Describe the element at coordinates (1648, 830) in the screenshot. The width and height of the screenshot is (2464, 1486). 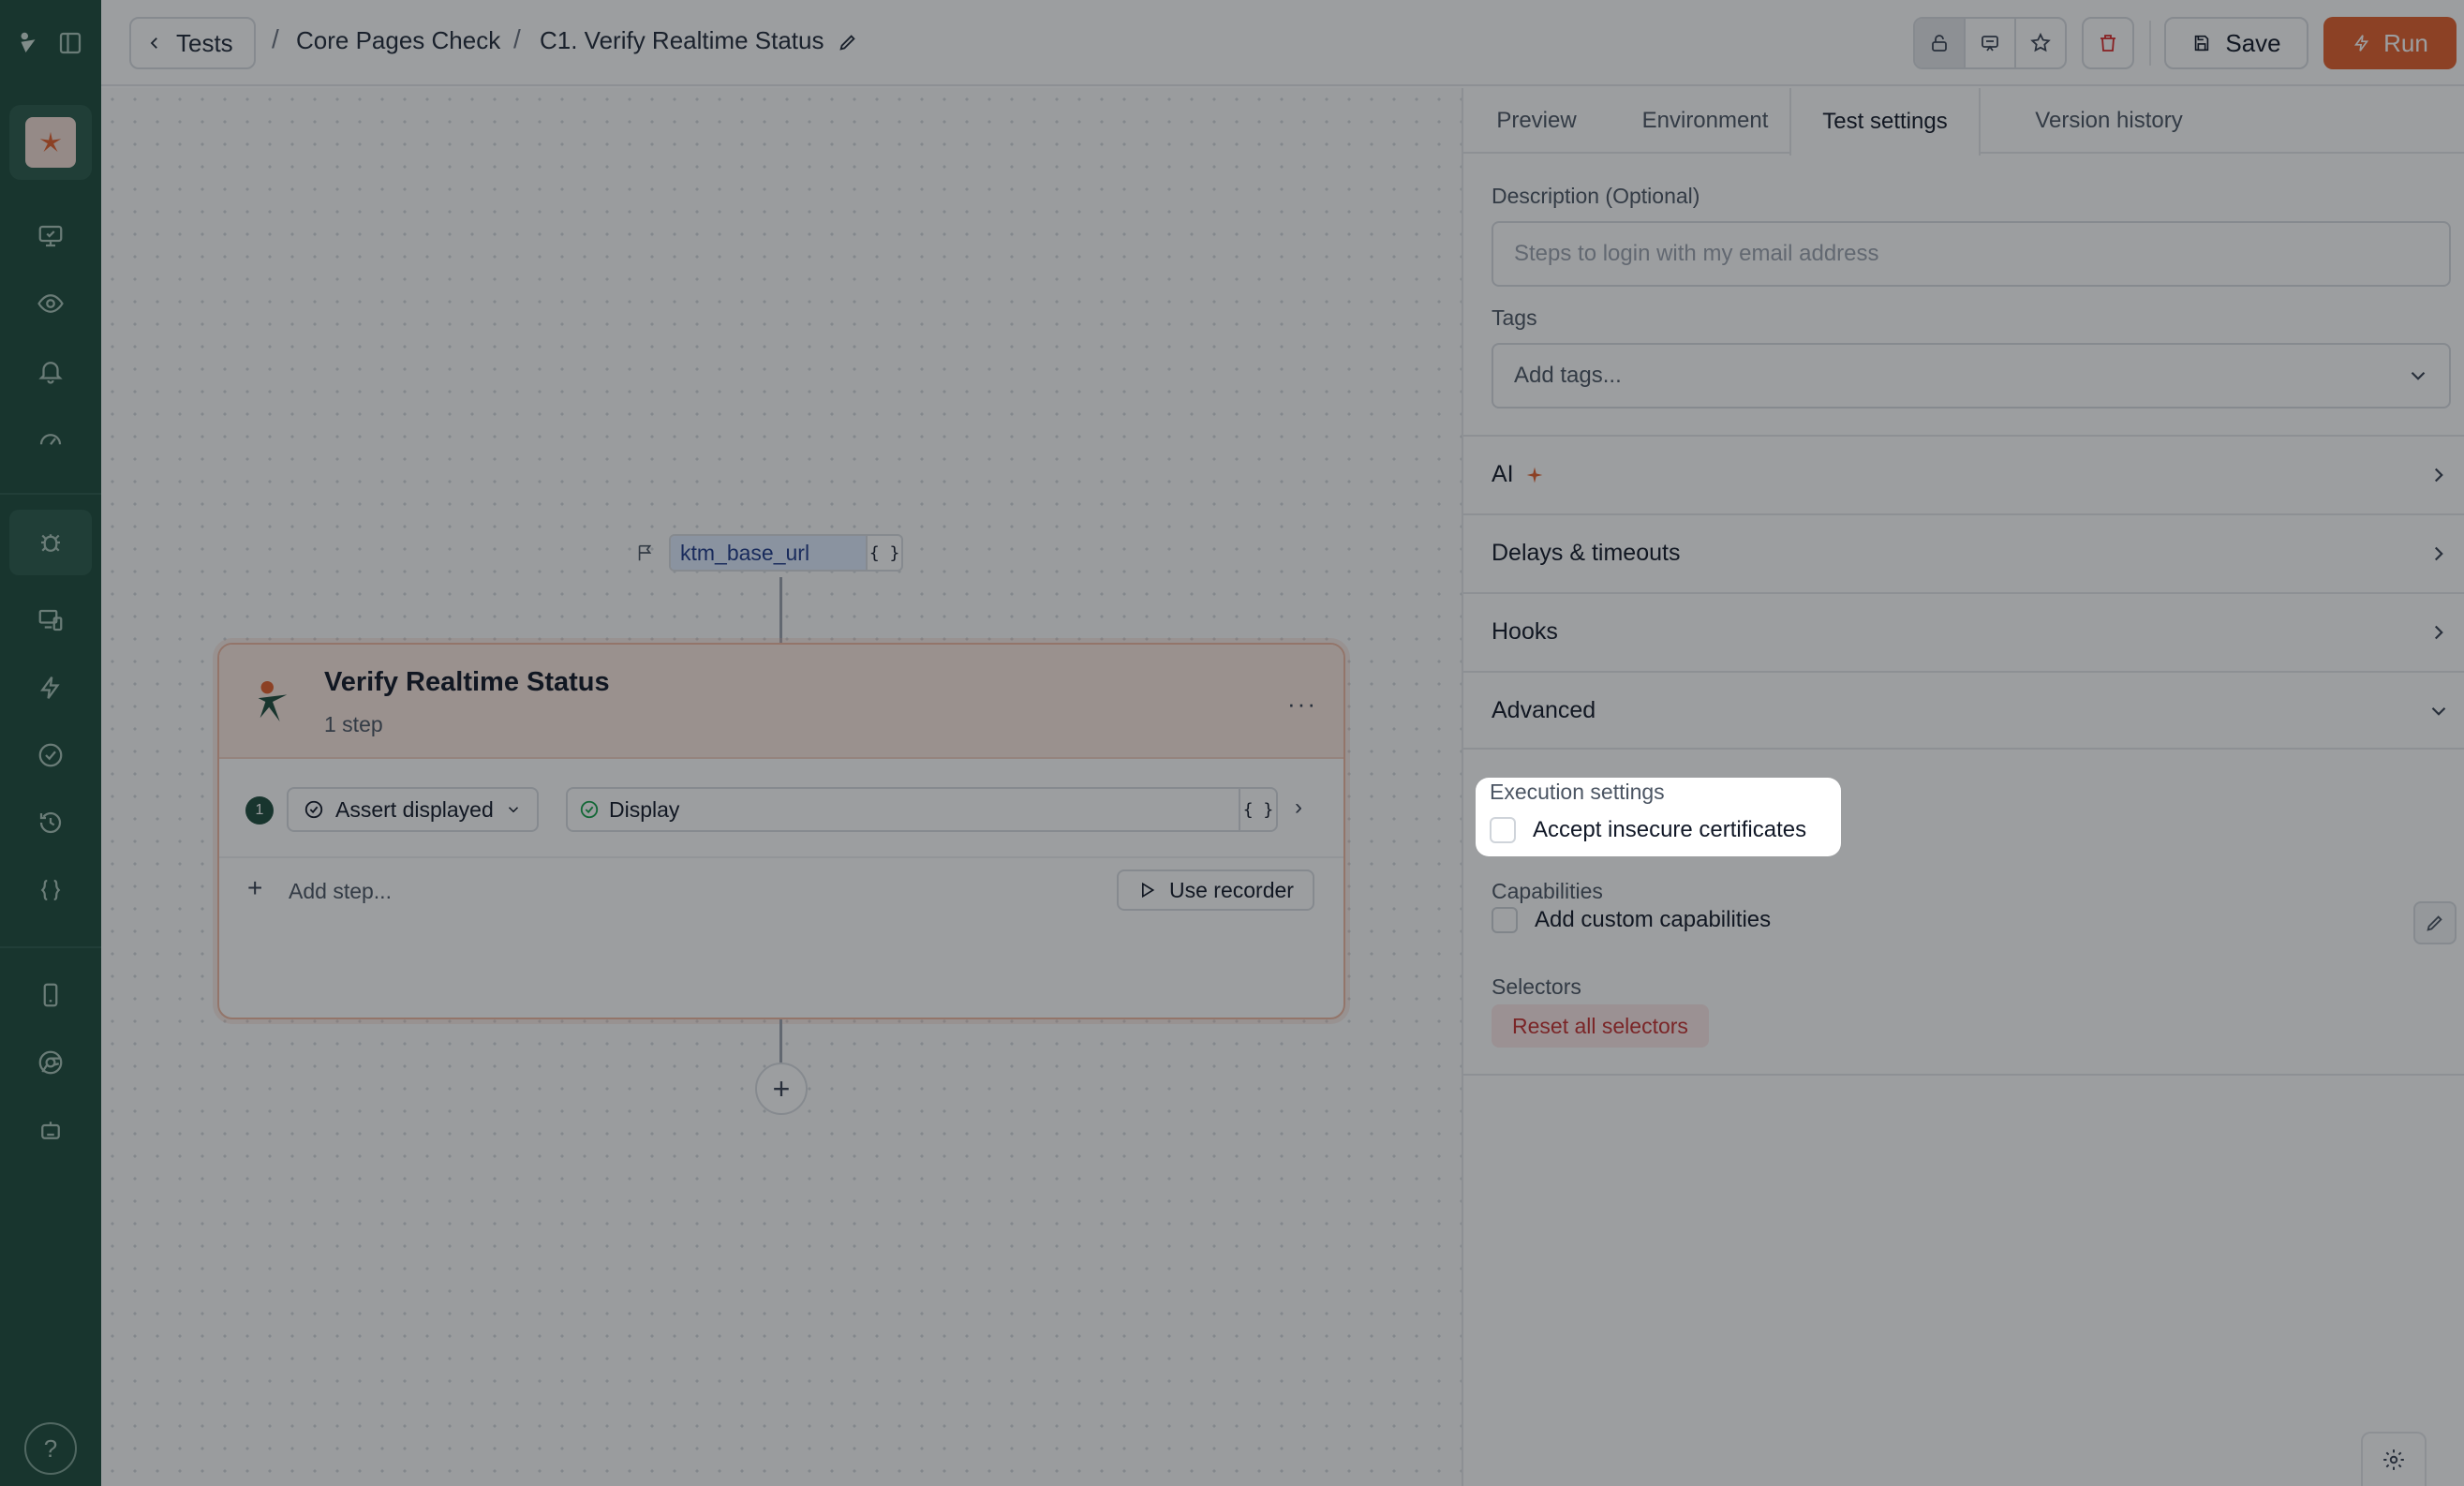
I see `insecure-certificates-row: Accept insecure certificates` at that location.